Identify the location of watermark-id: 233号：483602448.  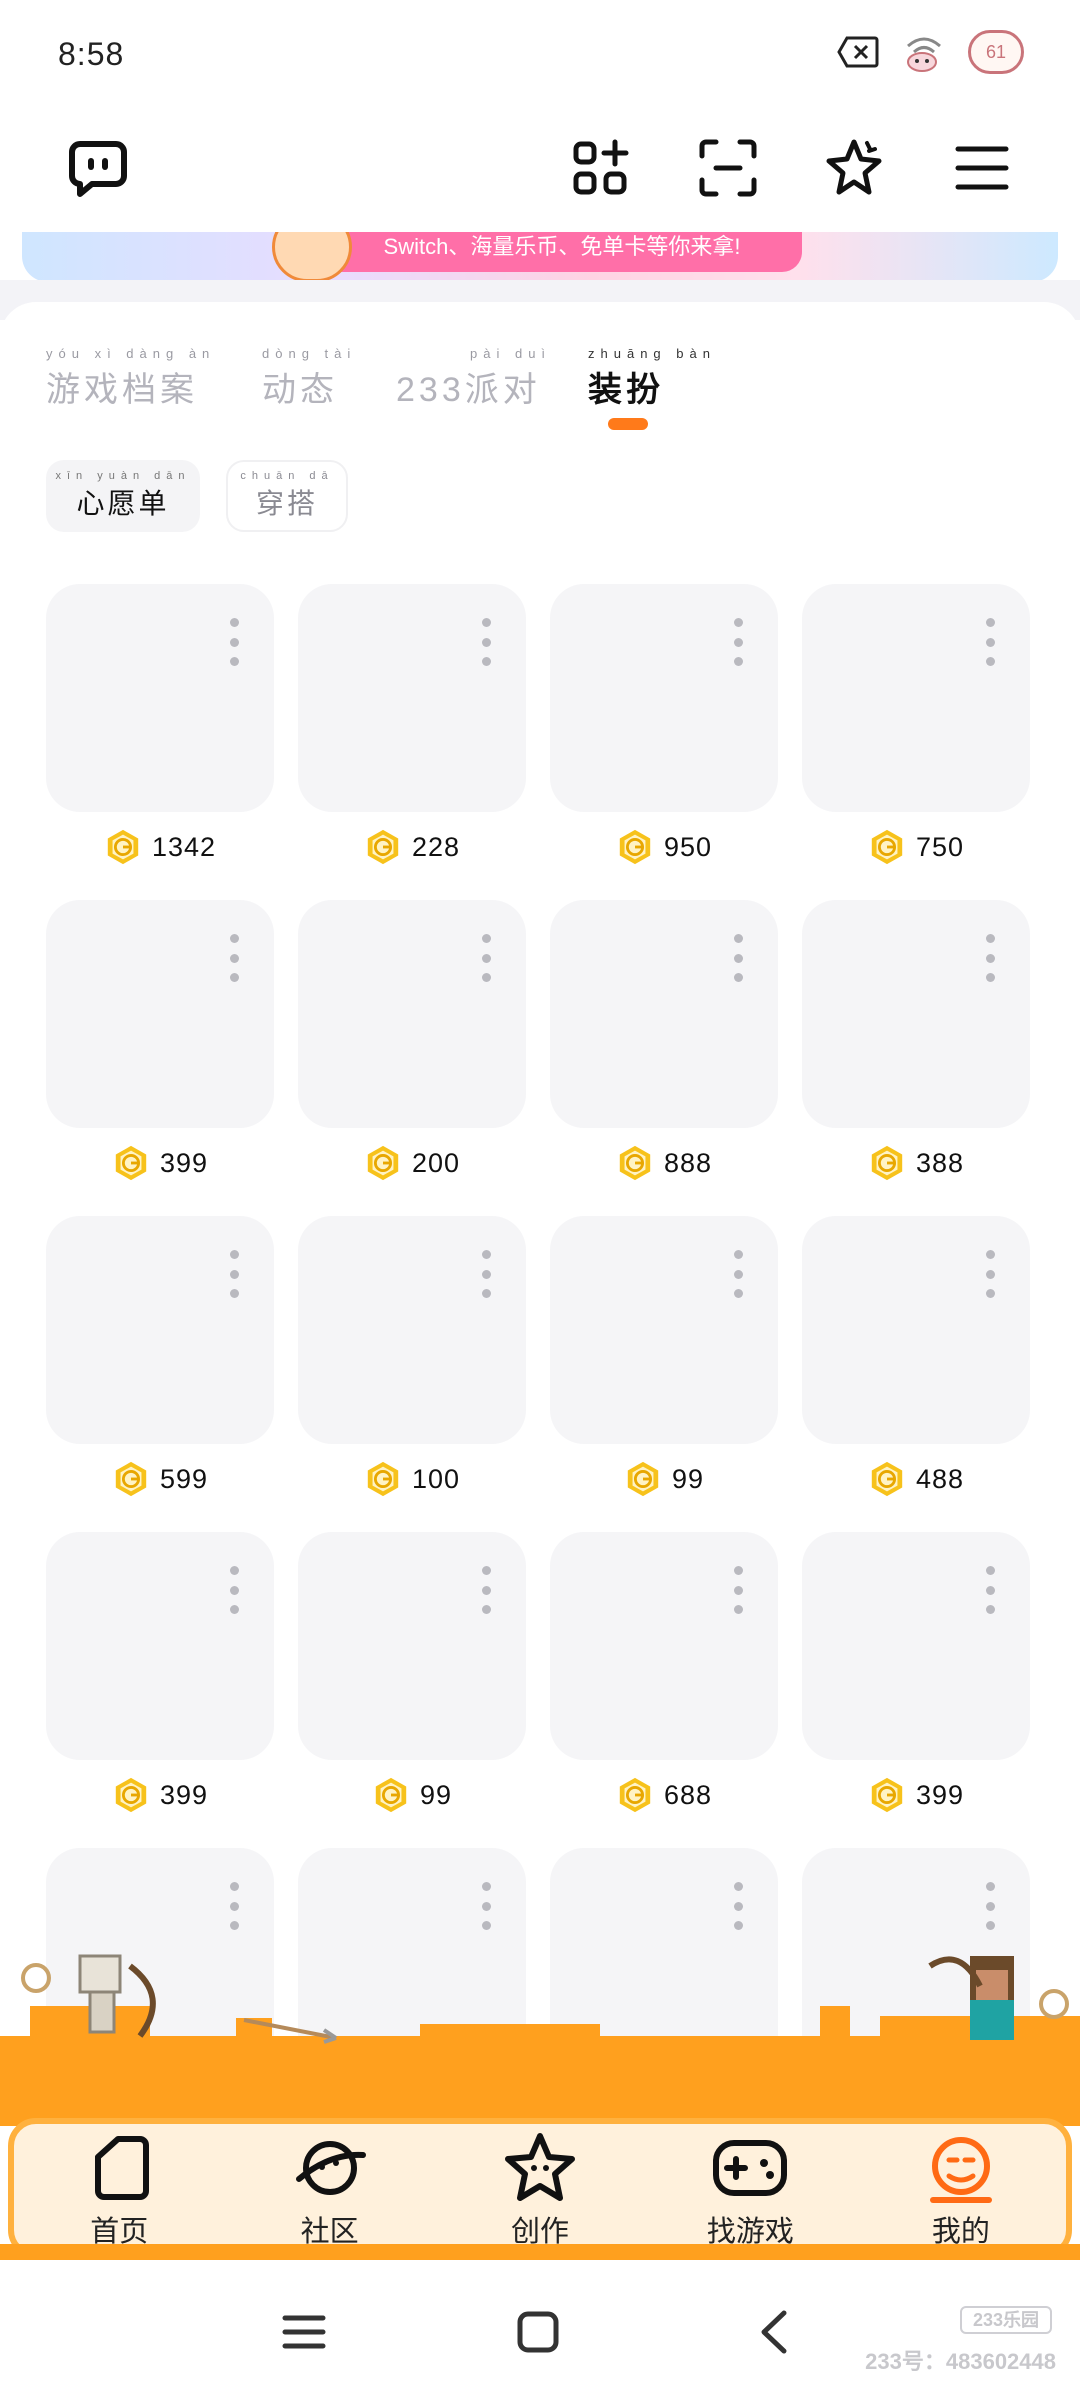
(960, 2361).